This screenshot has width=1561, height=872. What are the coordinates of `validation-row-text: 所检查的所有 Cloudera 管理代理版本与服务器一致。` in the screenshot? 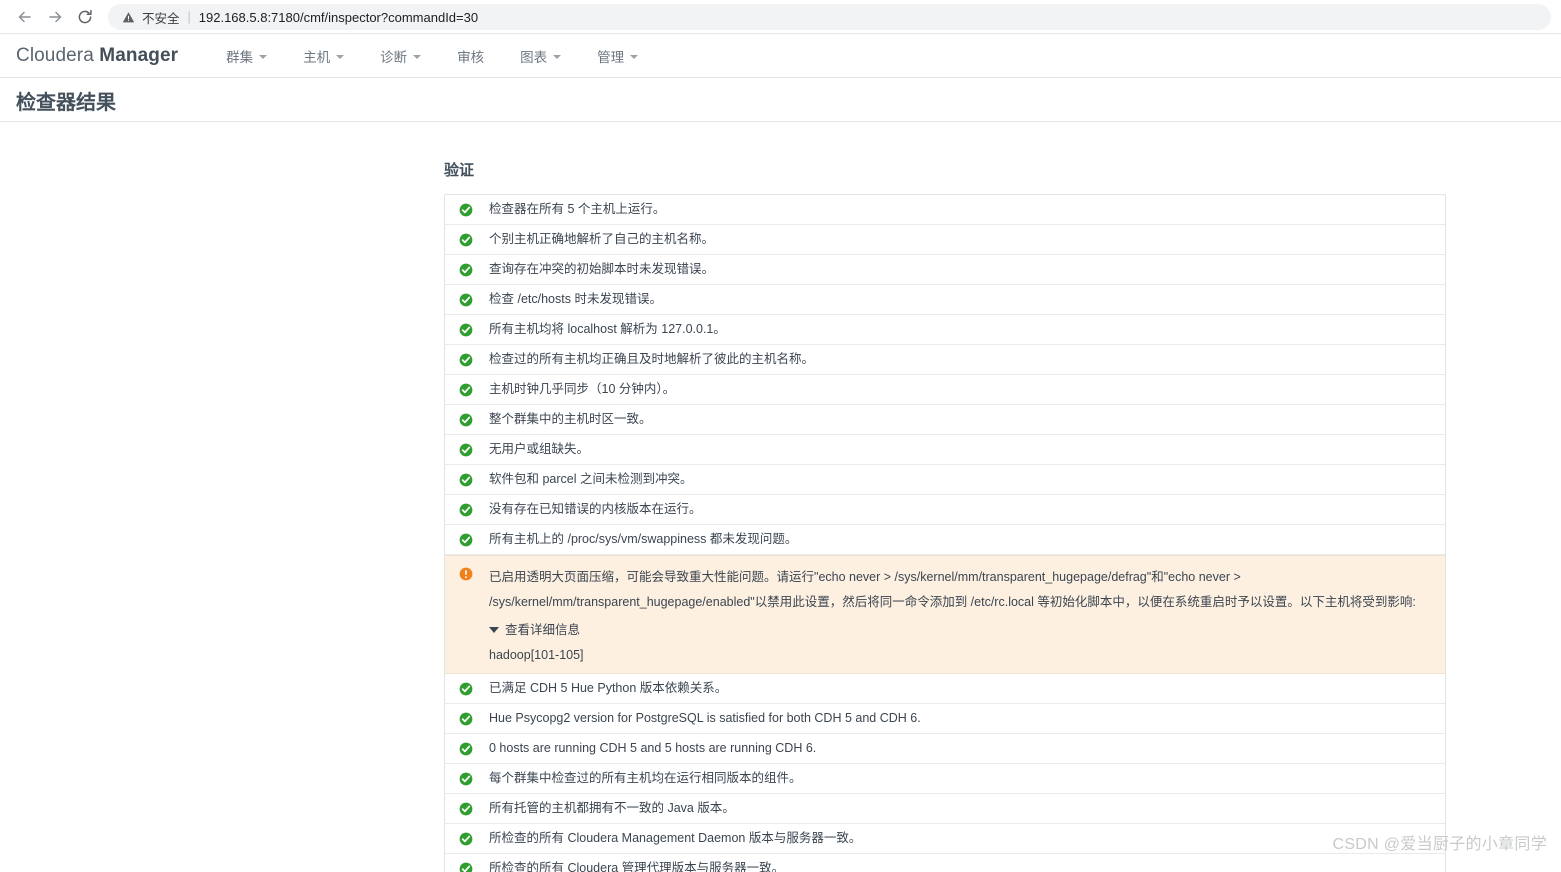 It's located at (637, 866).